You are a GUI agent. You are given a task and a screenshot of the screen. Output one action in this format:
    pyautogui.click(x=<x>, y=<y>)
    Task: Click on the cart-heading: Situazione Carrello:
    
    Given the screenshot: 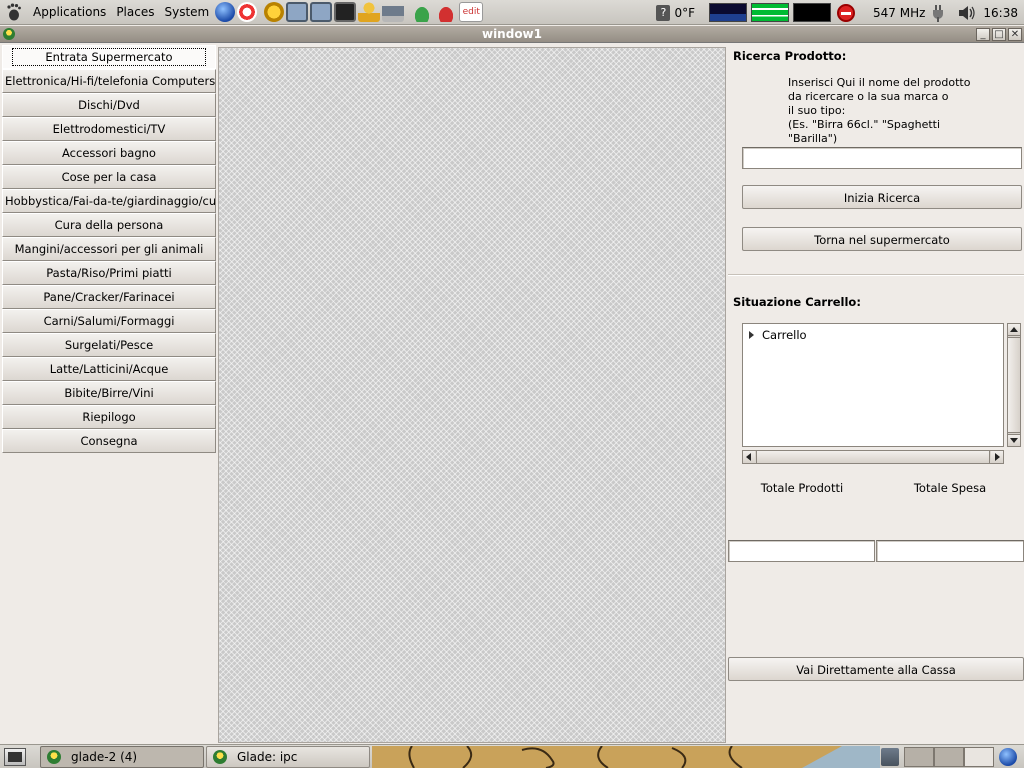 What is the action you would take?
    pyautogui.click(x=797, y=302)
    